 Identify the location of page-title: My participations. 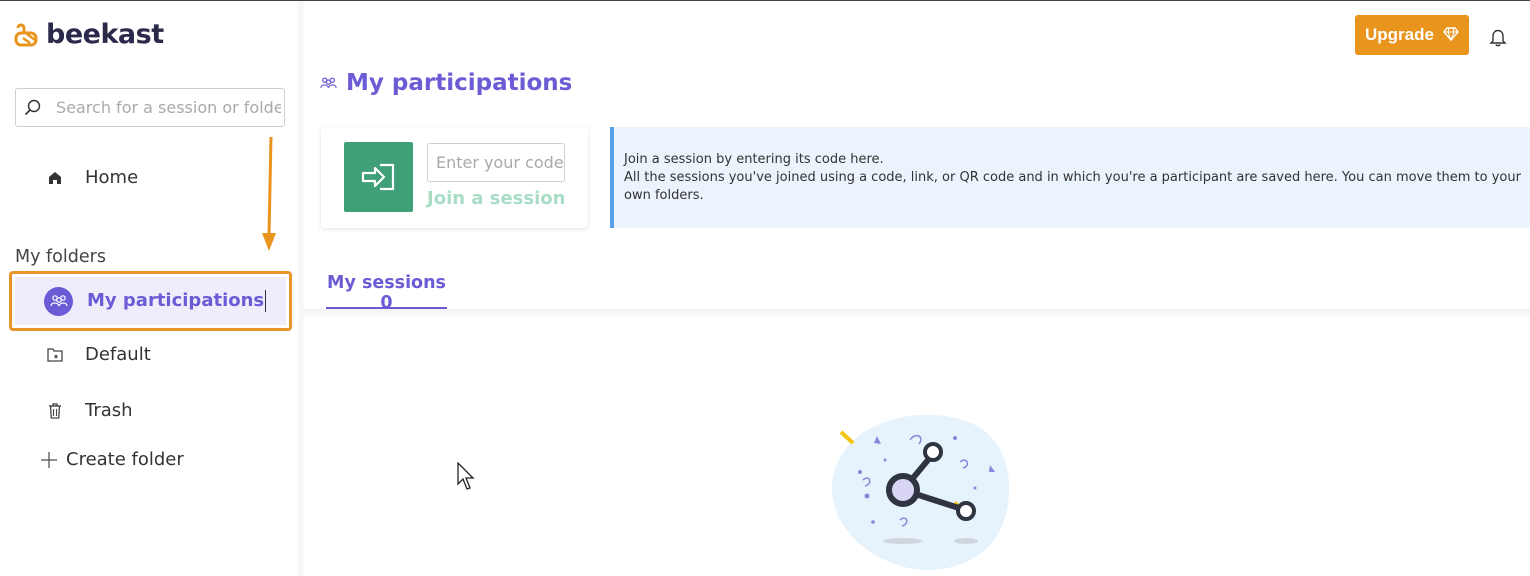
(446, 83).